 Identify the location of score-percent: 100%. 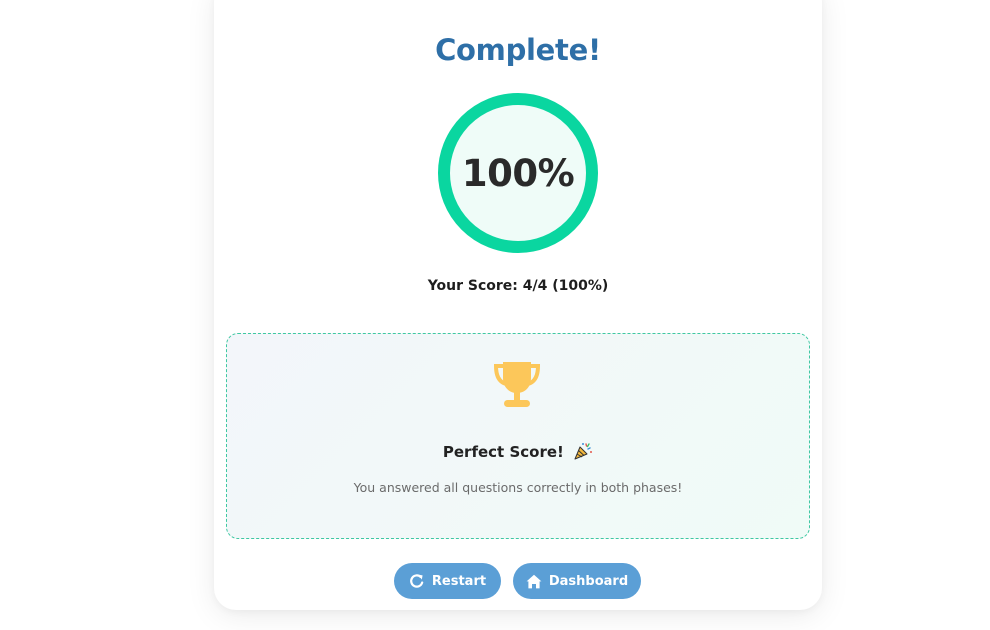
(518, 173).